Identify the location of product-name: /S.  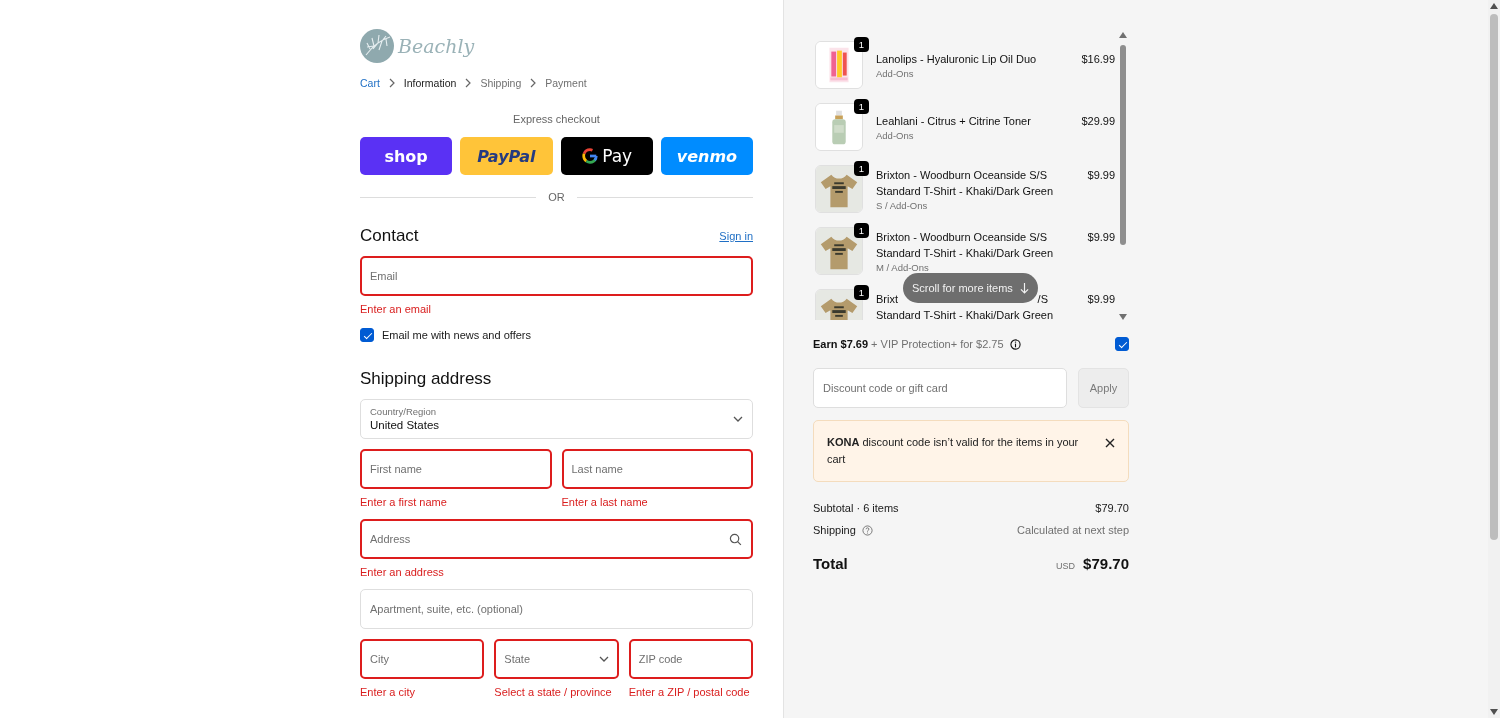
(1042, 299).